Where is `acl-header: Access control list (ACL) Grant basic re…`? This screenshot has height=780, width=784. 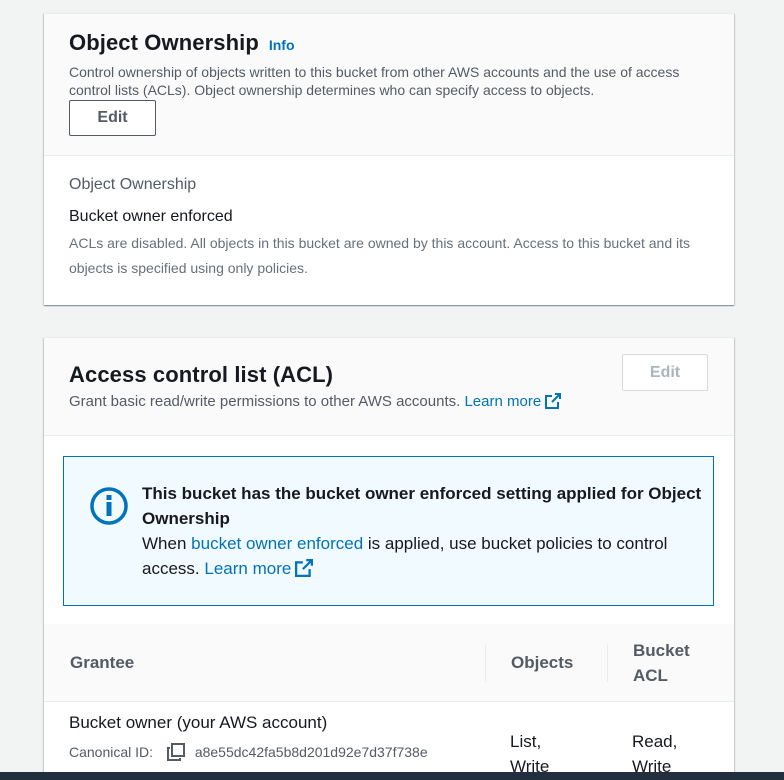 acl-header: Access control list (ACL) Grant basic re… is located at coordinates (389, 387).